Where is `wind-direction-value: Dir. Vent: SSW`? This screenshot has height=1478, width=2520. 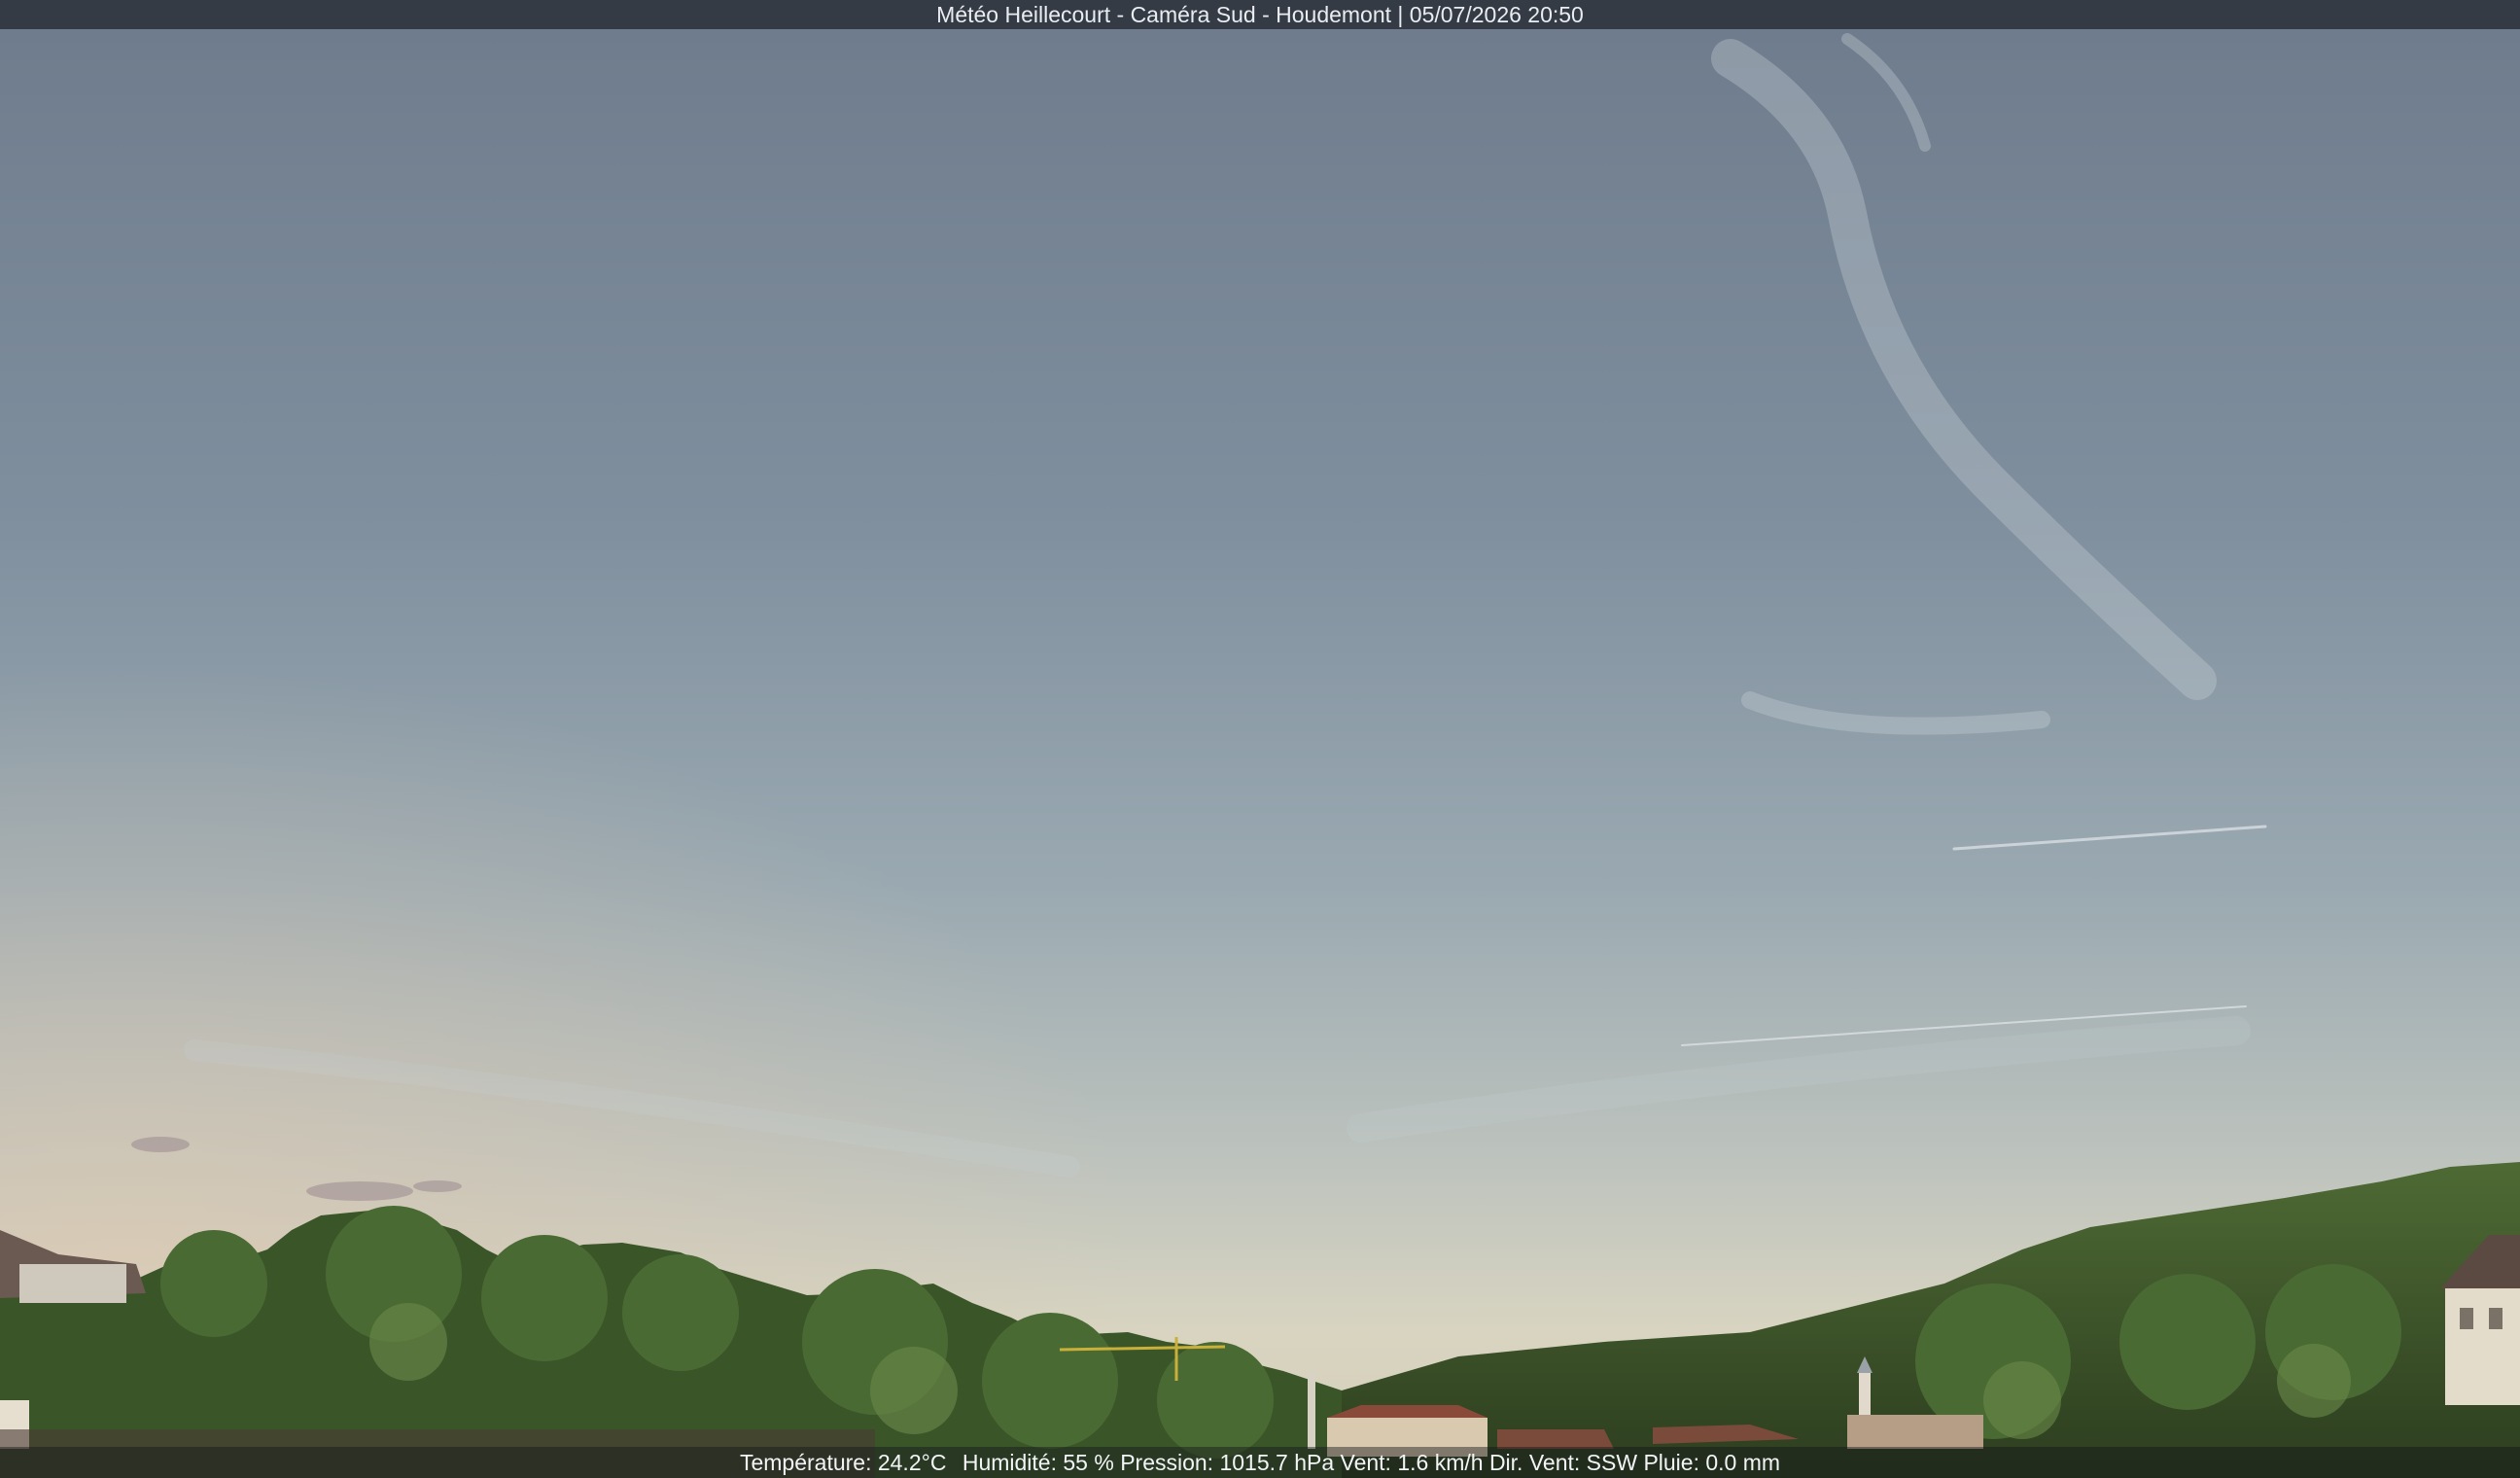 wind-direction-value: Dir. Vent: SSW is located at coordinates (1563, 1462).